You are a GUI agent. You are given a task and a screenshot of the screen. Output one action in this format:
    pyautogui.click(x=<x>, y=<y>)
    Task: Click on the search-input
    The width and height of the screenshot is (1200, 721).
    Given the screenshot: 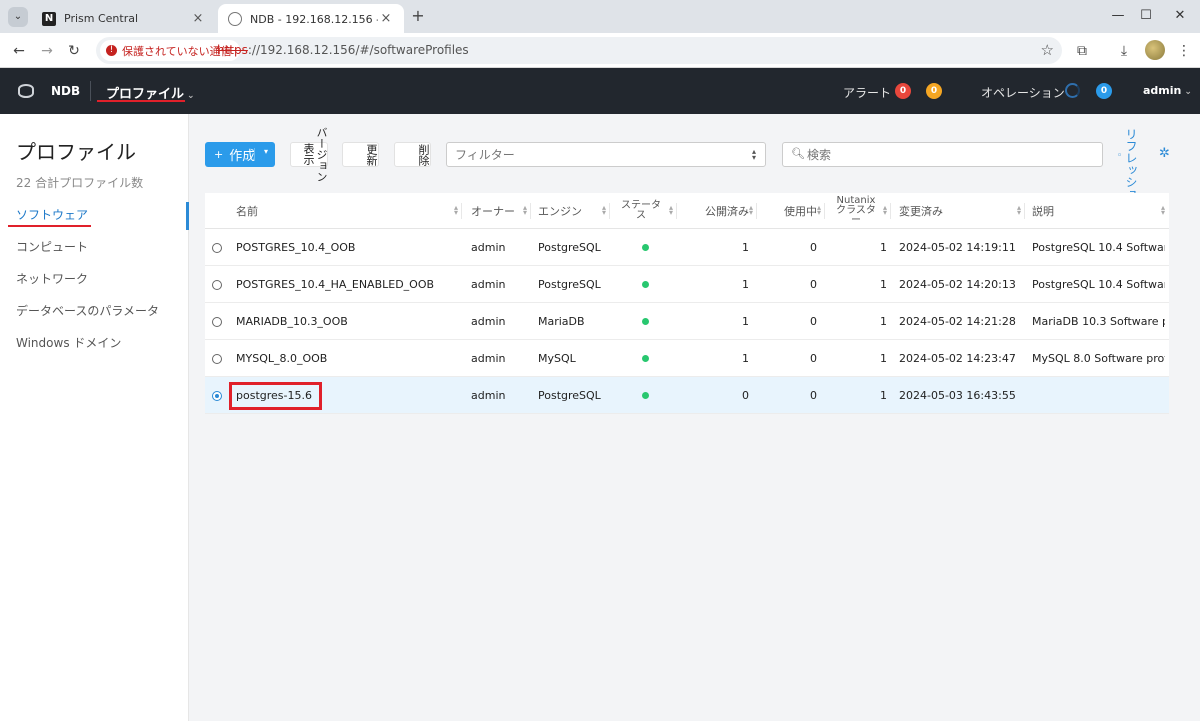 What is the action you would take?
    pyautogui.click(x=952, y=154)
    